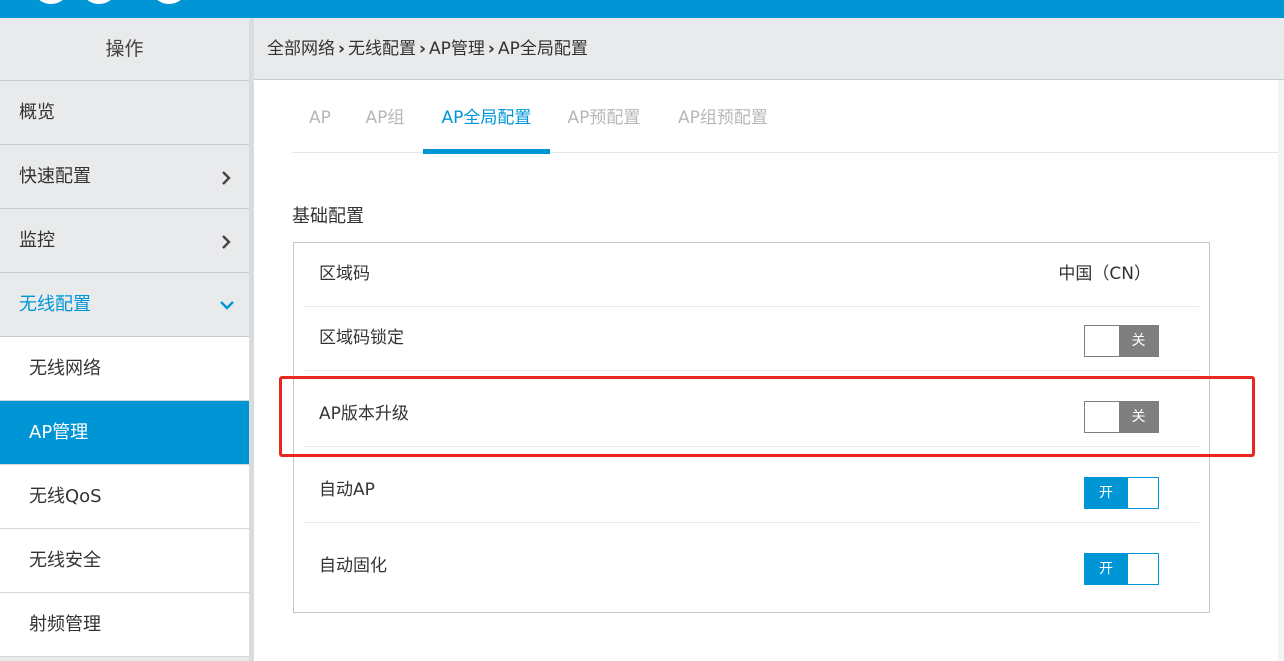 Image resolution: width=1284 pixels, height=661 pixels. I want to click on sidebar-item-overview: 概览, so click(124, 113).